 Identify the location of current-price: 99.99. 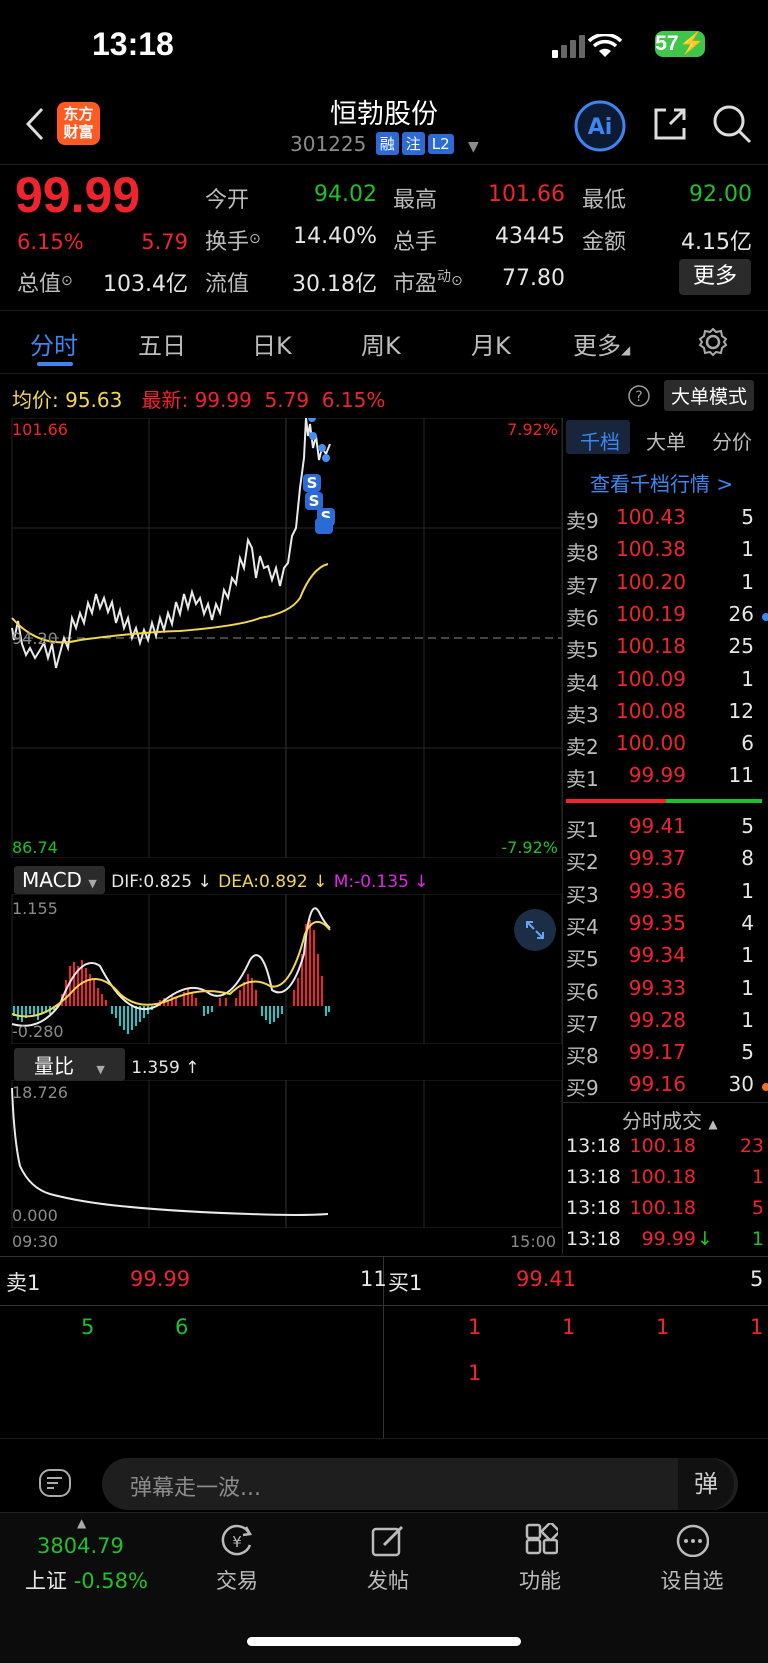
(78, 195).